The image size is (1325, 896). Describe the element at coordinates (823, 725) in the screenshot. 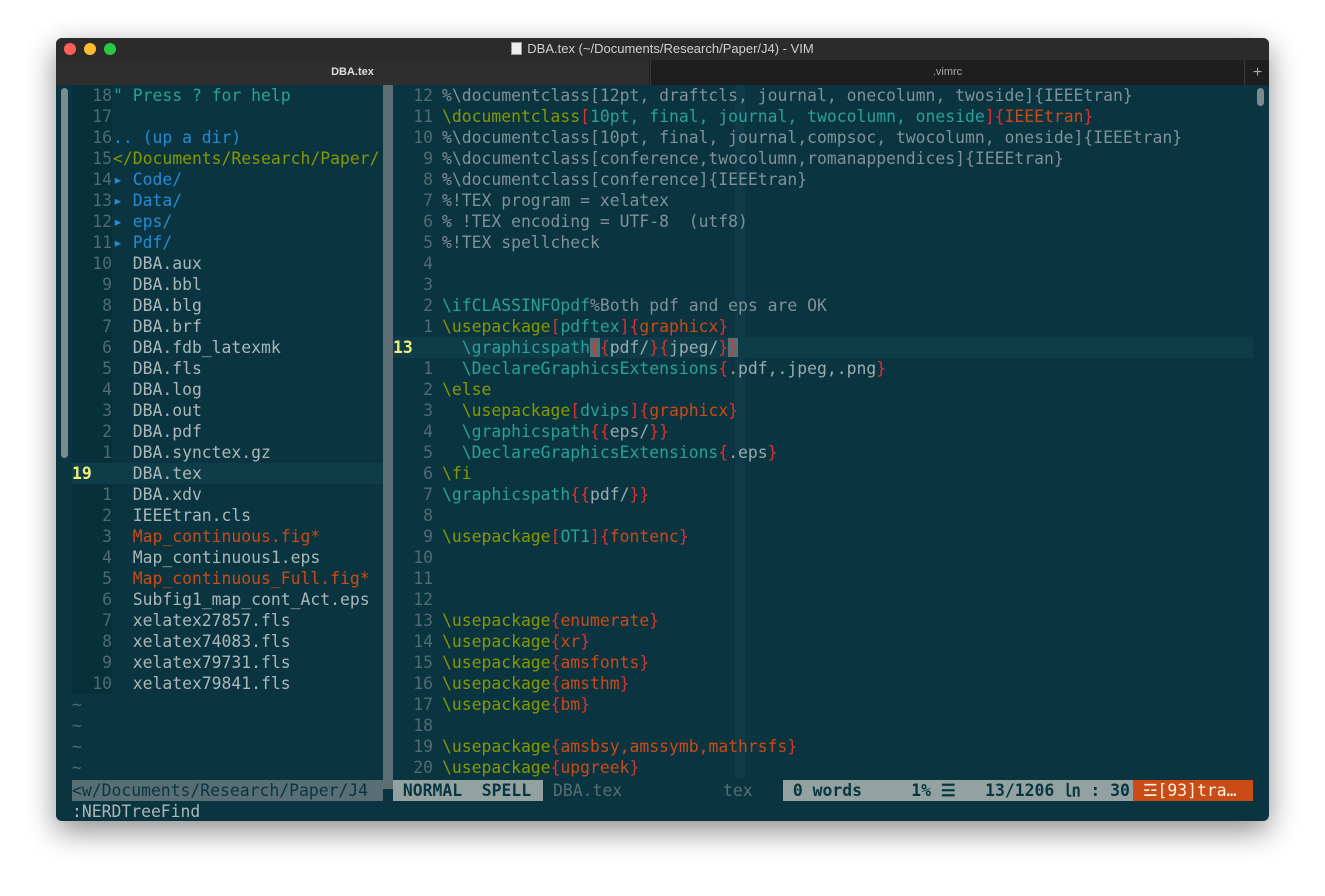

I see `code-line: 18` at that location.